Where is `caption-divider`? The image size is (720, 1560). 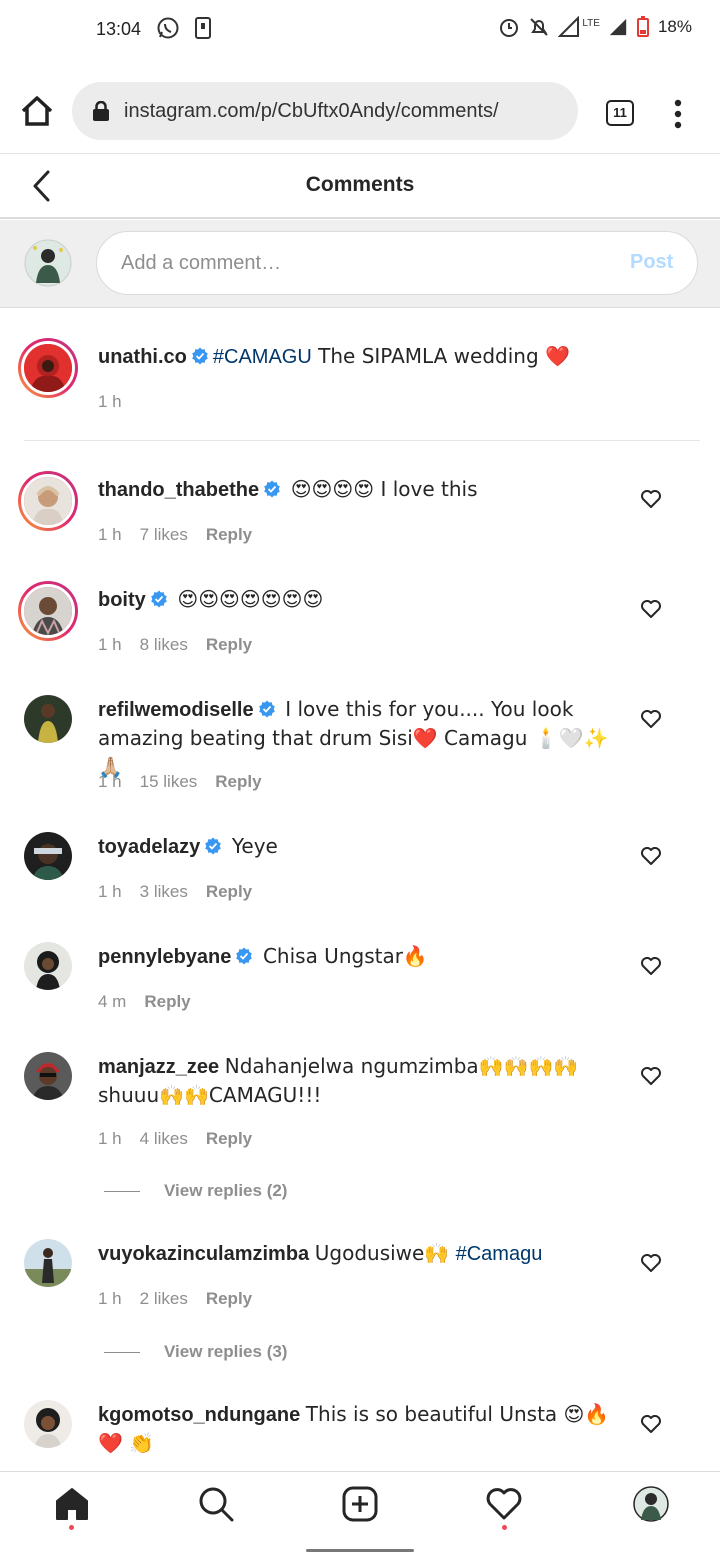 caption-divider is located at coordinates (362, 440).